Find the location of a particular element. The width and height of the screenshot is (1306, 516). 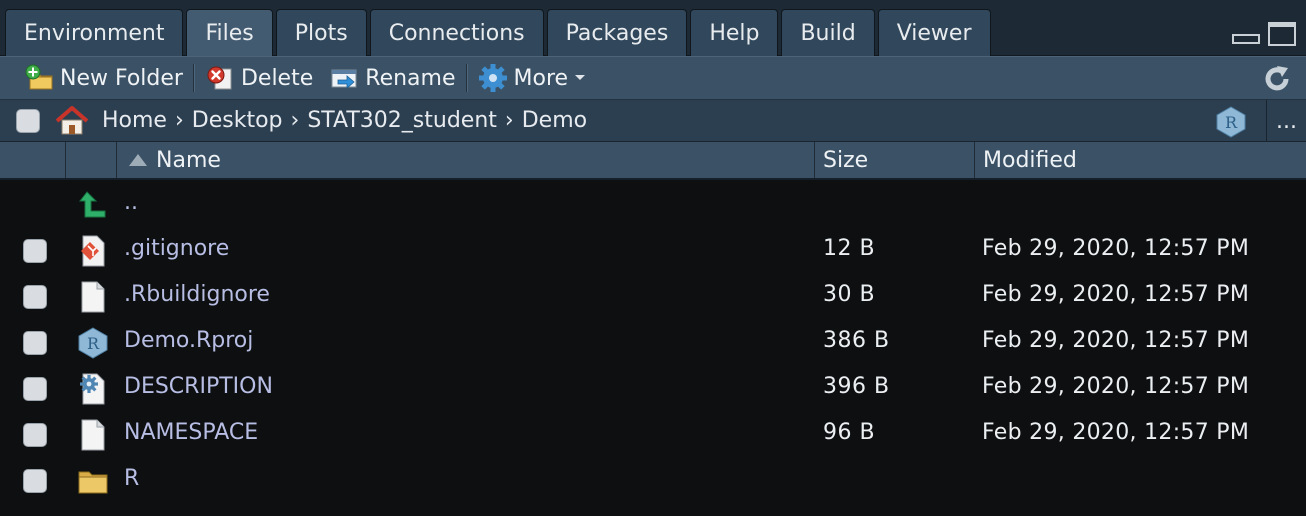

delete-icon is located at coordinates (219, 78).